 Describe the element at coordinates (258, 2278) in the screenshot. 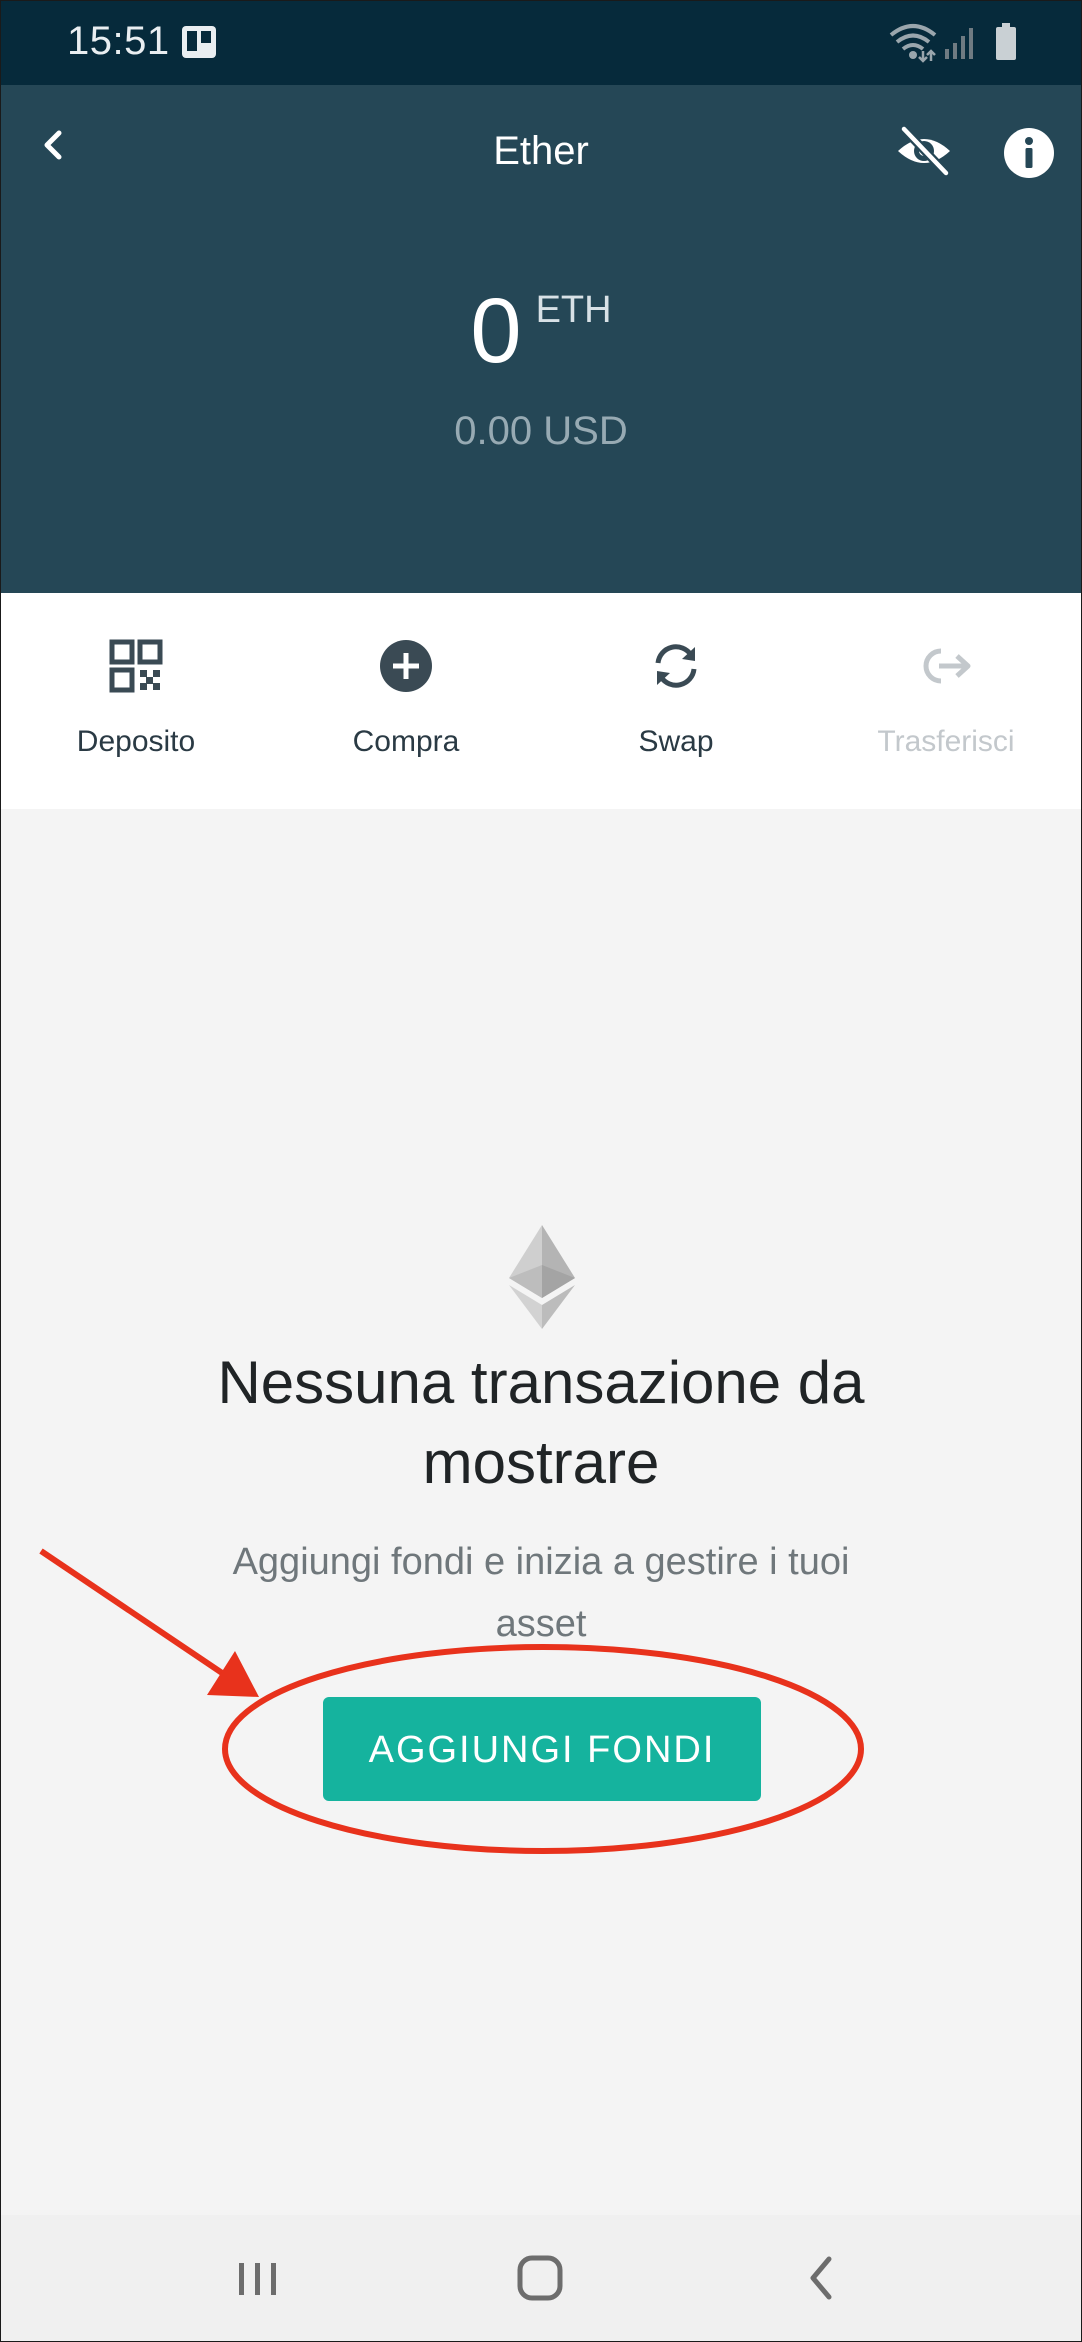

I see `recent-apps-icon` at that location.